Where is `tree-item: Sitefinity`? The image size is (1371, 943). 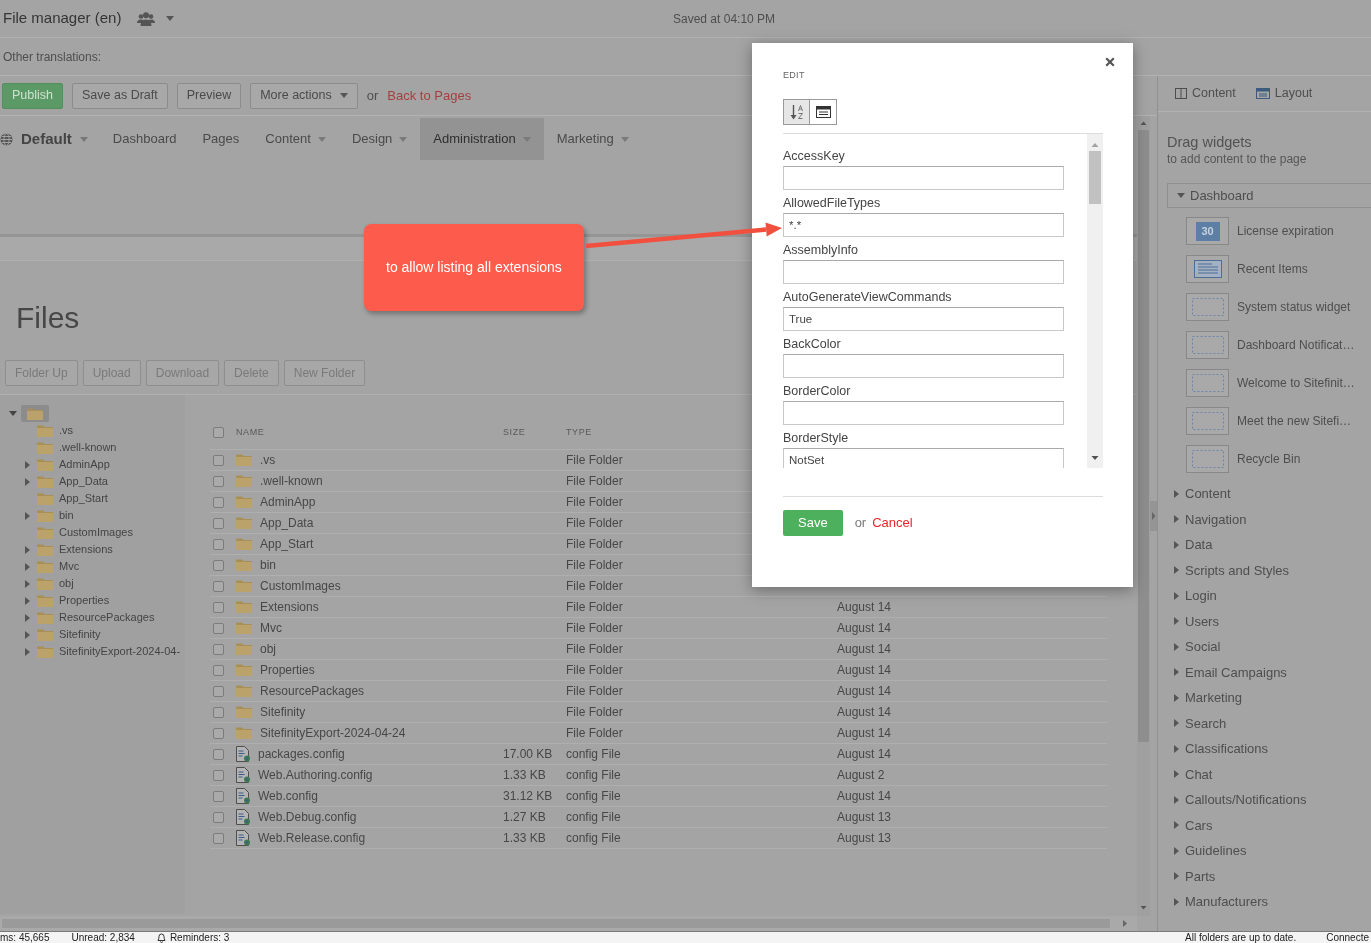 tree-item: Sitefinity is located at coordinates (61, 634).